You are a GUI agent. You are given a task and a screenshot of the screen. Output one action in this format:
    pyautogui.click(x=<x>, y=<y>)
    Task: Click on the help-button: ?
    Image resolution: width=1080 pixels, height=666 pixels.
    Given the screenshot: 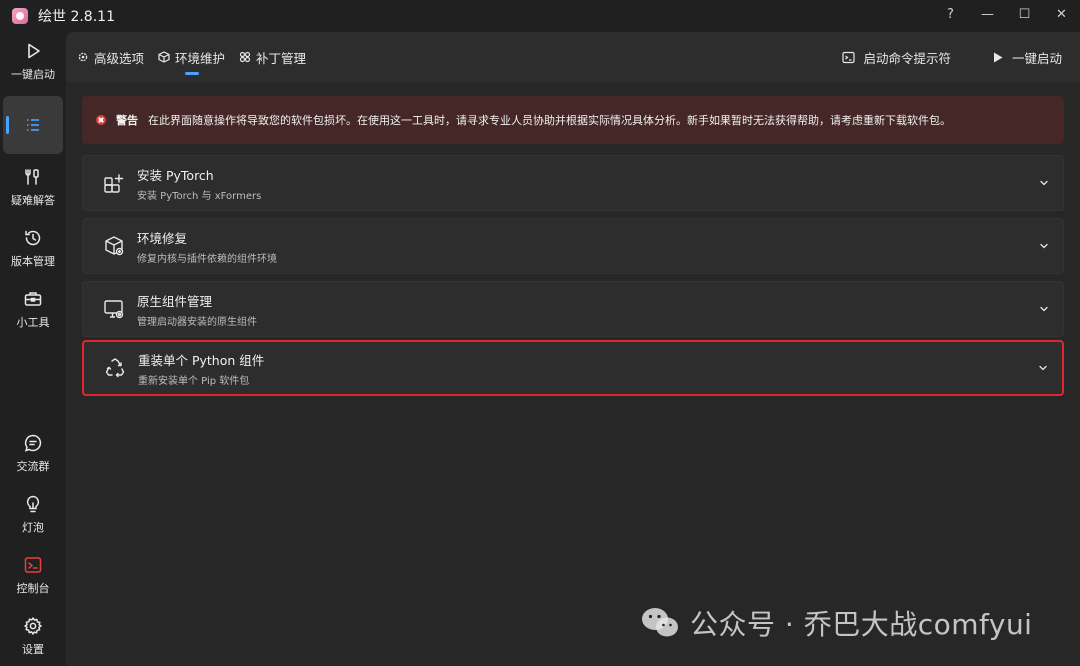 What is the action you would take?
    pyautogui.click(x=950, y=14)
    